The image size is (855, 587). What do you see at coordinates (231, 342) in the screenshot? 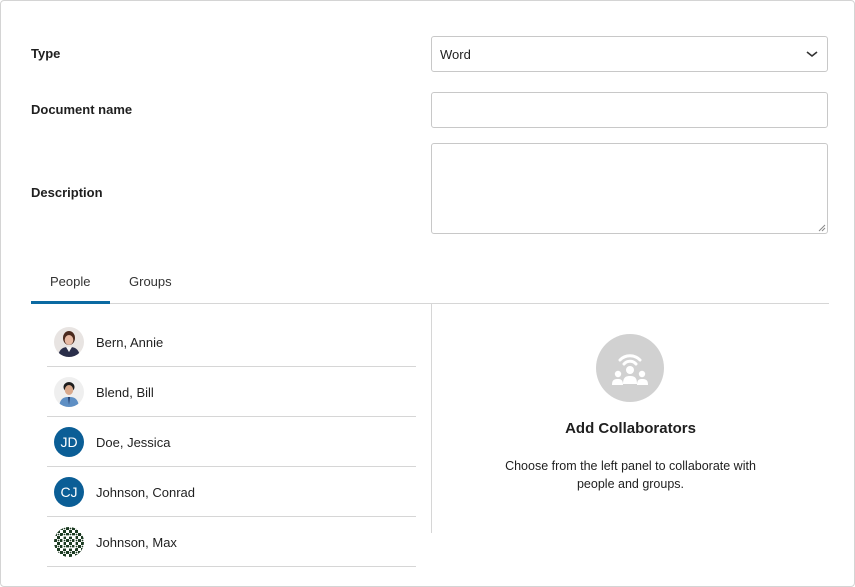
I see `list-item: Bern, Annie` at bounding box center [231, 342].